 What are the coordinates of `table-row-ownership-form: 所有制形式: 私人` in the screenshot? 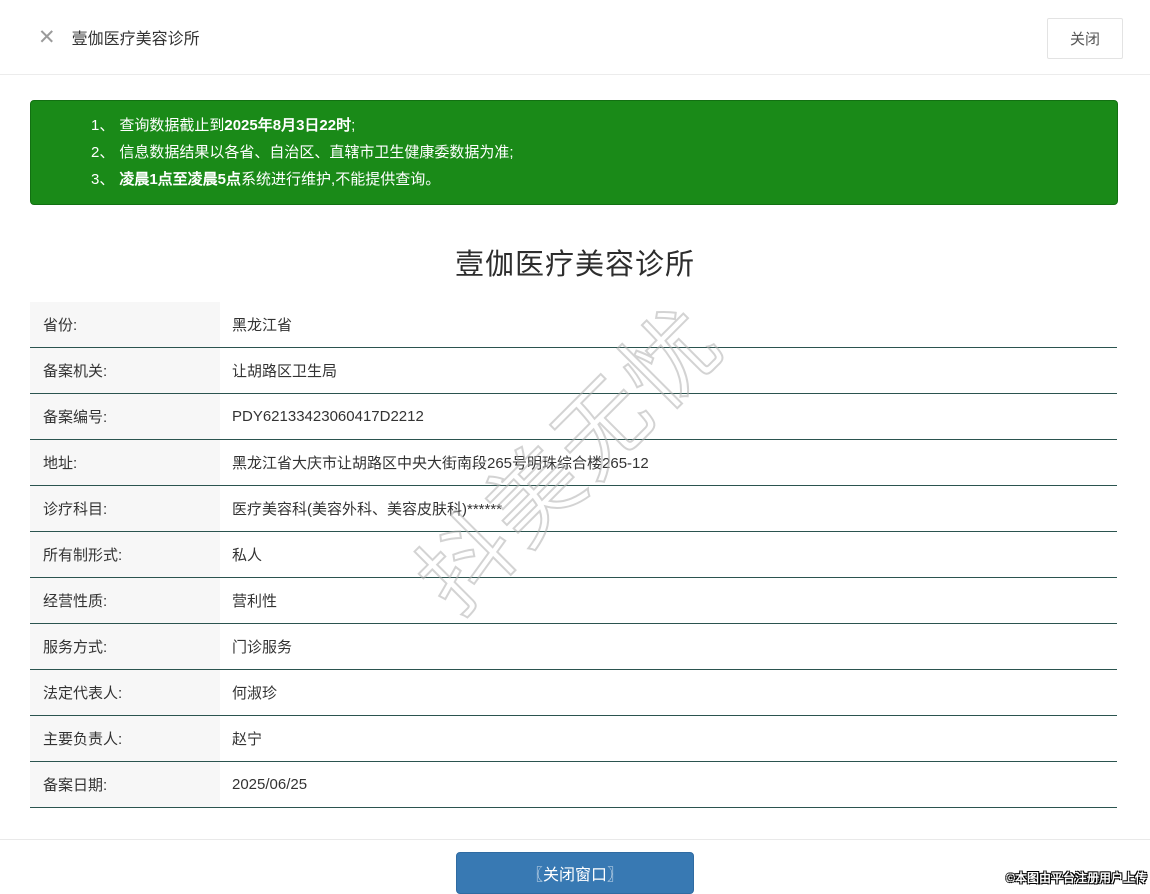 It's located at (573, 555).